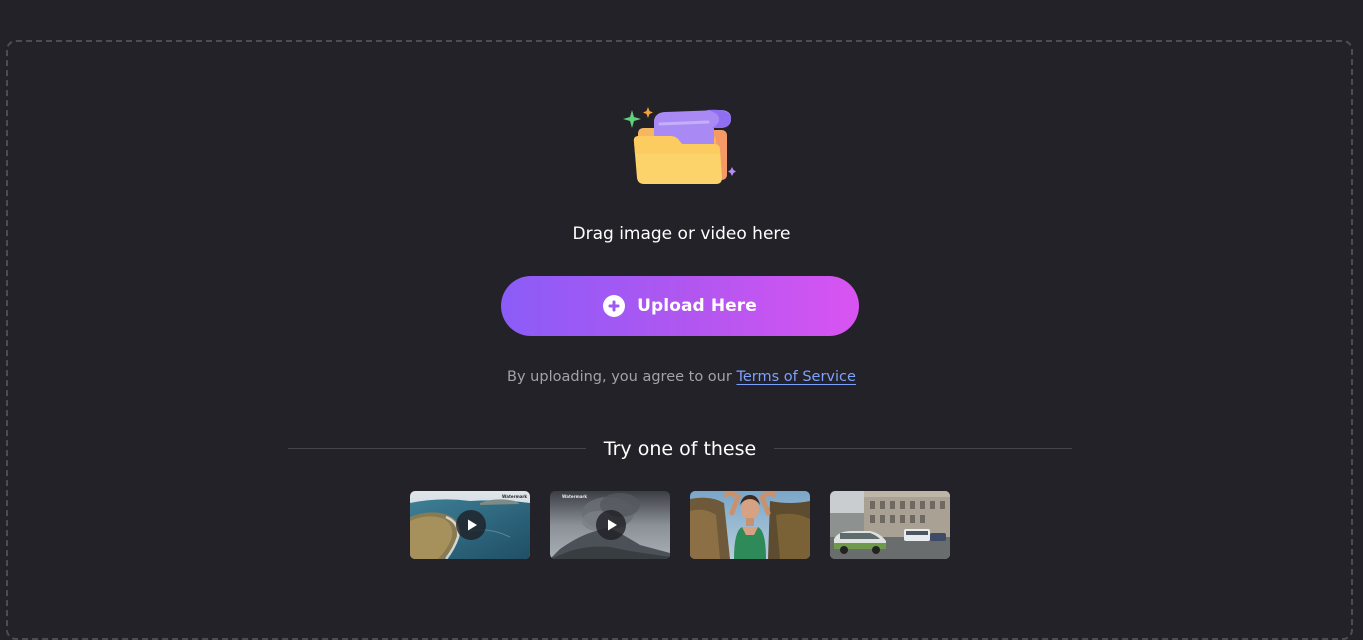 The width and height of the screenshot is (1363, 640). What do you see at coordinates (681, 234) in the screenshot?
I see `drag-instruction: Drag image or video here` at bounding box center [681, 234].